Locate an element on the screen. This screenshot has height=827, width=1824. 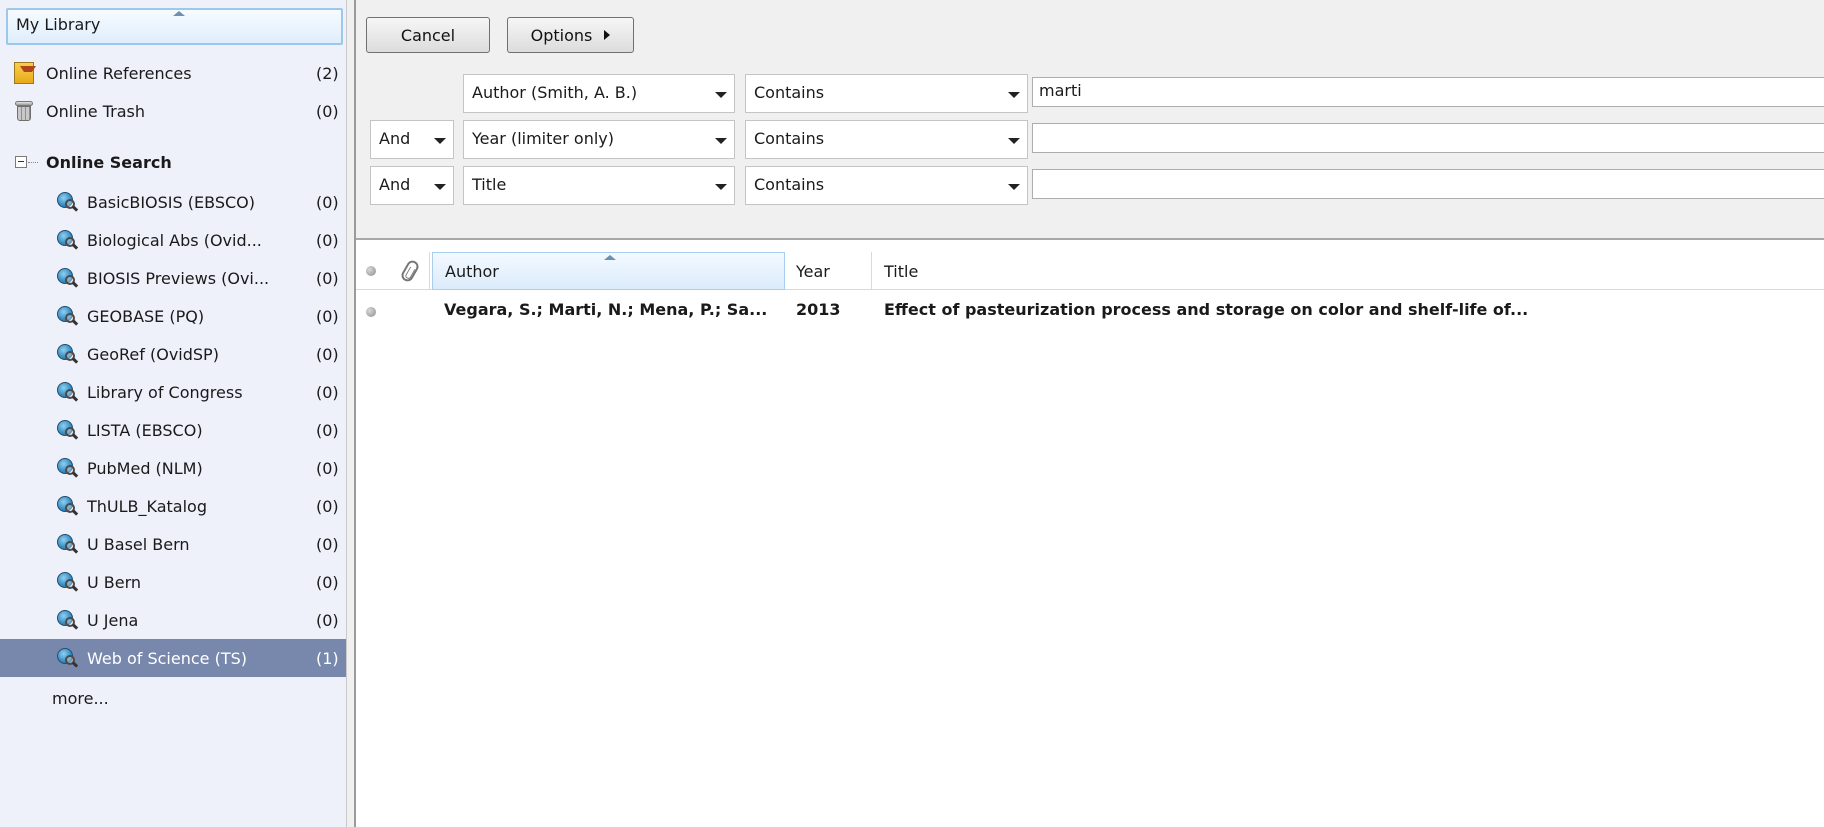
search-source-item: Library of Congress (0) is located at coordinates (173, 392).